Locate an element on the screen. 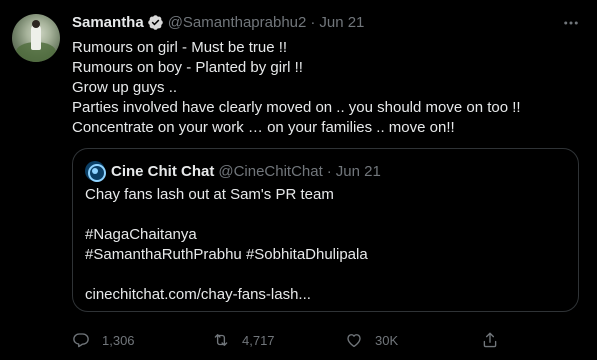 This screenshot has height=360, width=597. share-icon is located at coordinates (490, 340).